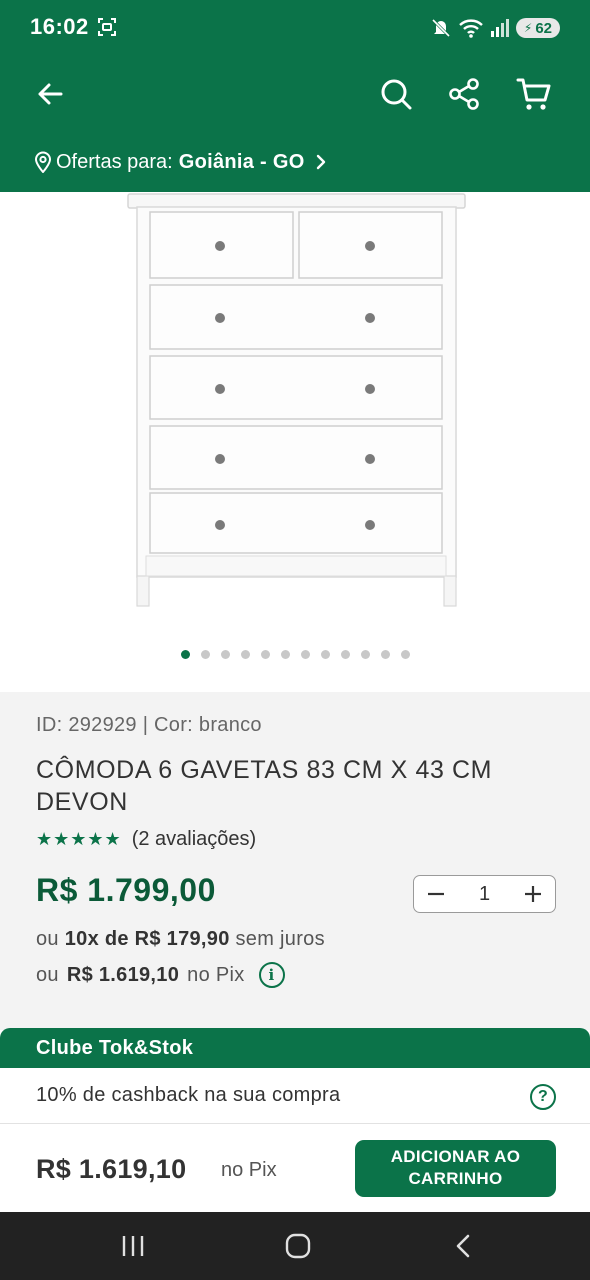  I want to click on increase-quantity-button, so click(533, 894).